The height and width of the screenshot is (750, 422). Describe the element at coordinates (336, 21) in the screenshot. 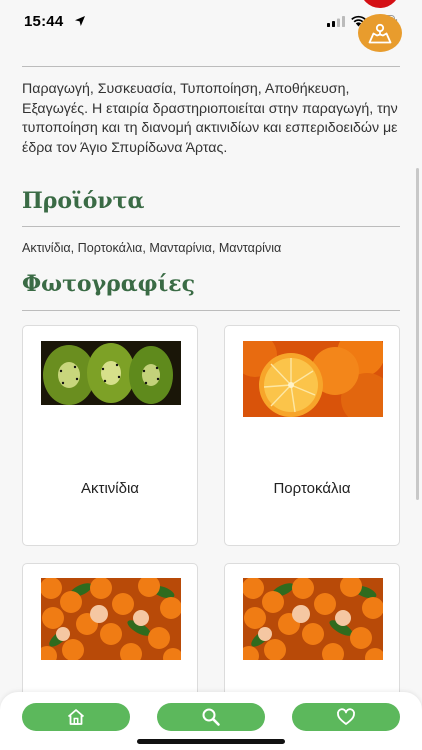

I see `cellular-signal-icon` at that location.